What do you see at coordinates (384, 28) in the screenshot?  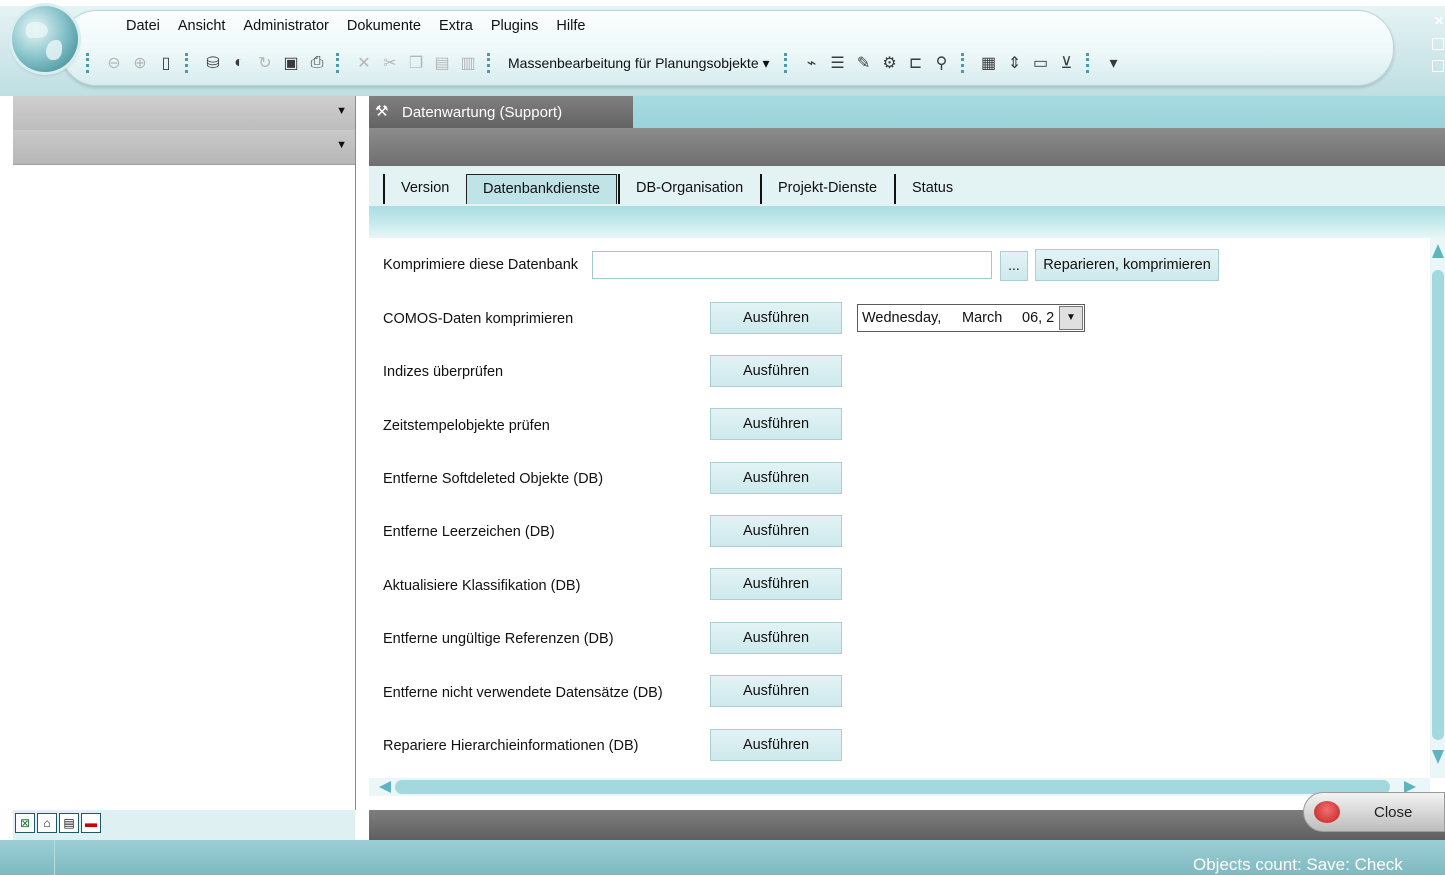 I see `menu-dokumente: Dokumente` at bounding box center [384, 28].